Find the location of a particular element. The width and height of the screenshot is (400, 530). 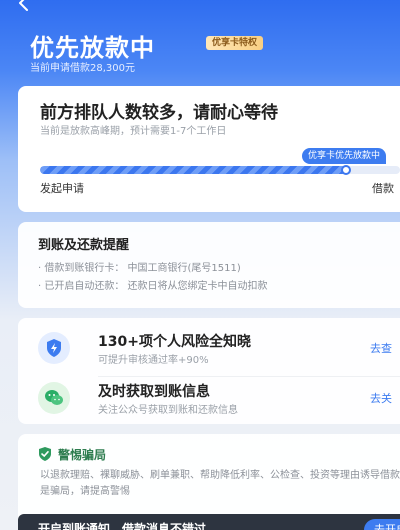

enable-notify-button: 去开启 is located at coordinates (382, 524).